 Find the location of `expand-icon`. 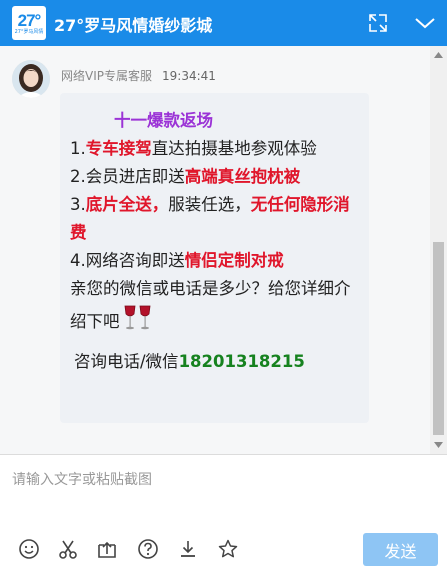

expand-icon is located at coordinates (378, 23).